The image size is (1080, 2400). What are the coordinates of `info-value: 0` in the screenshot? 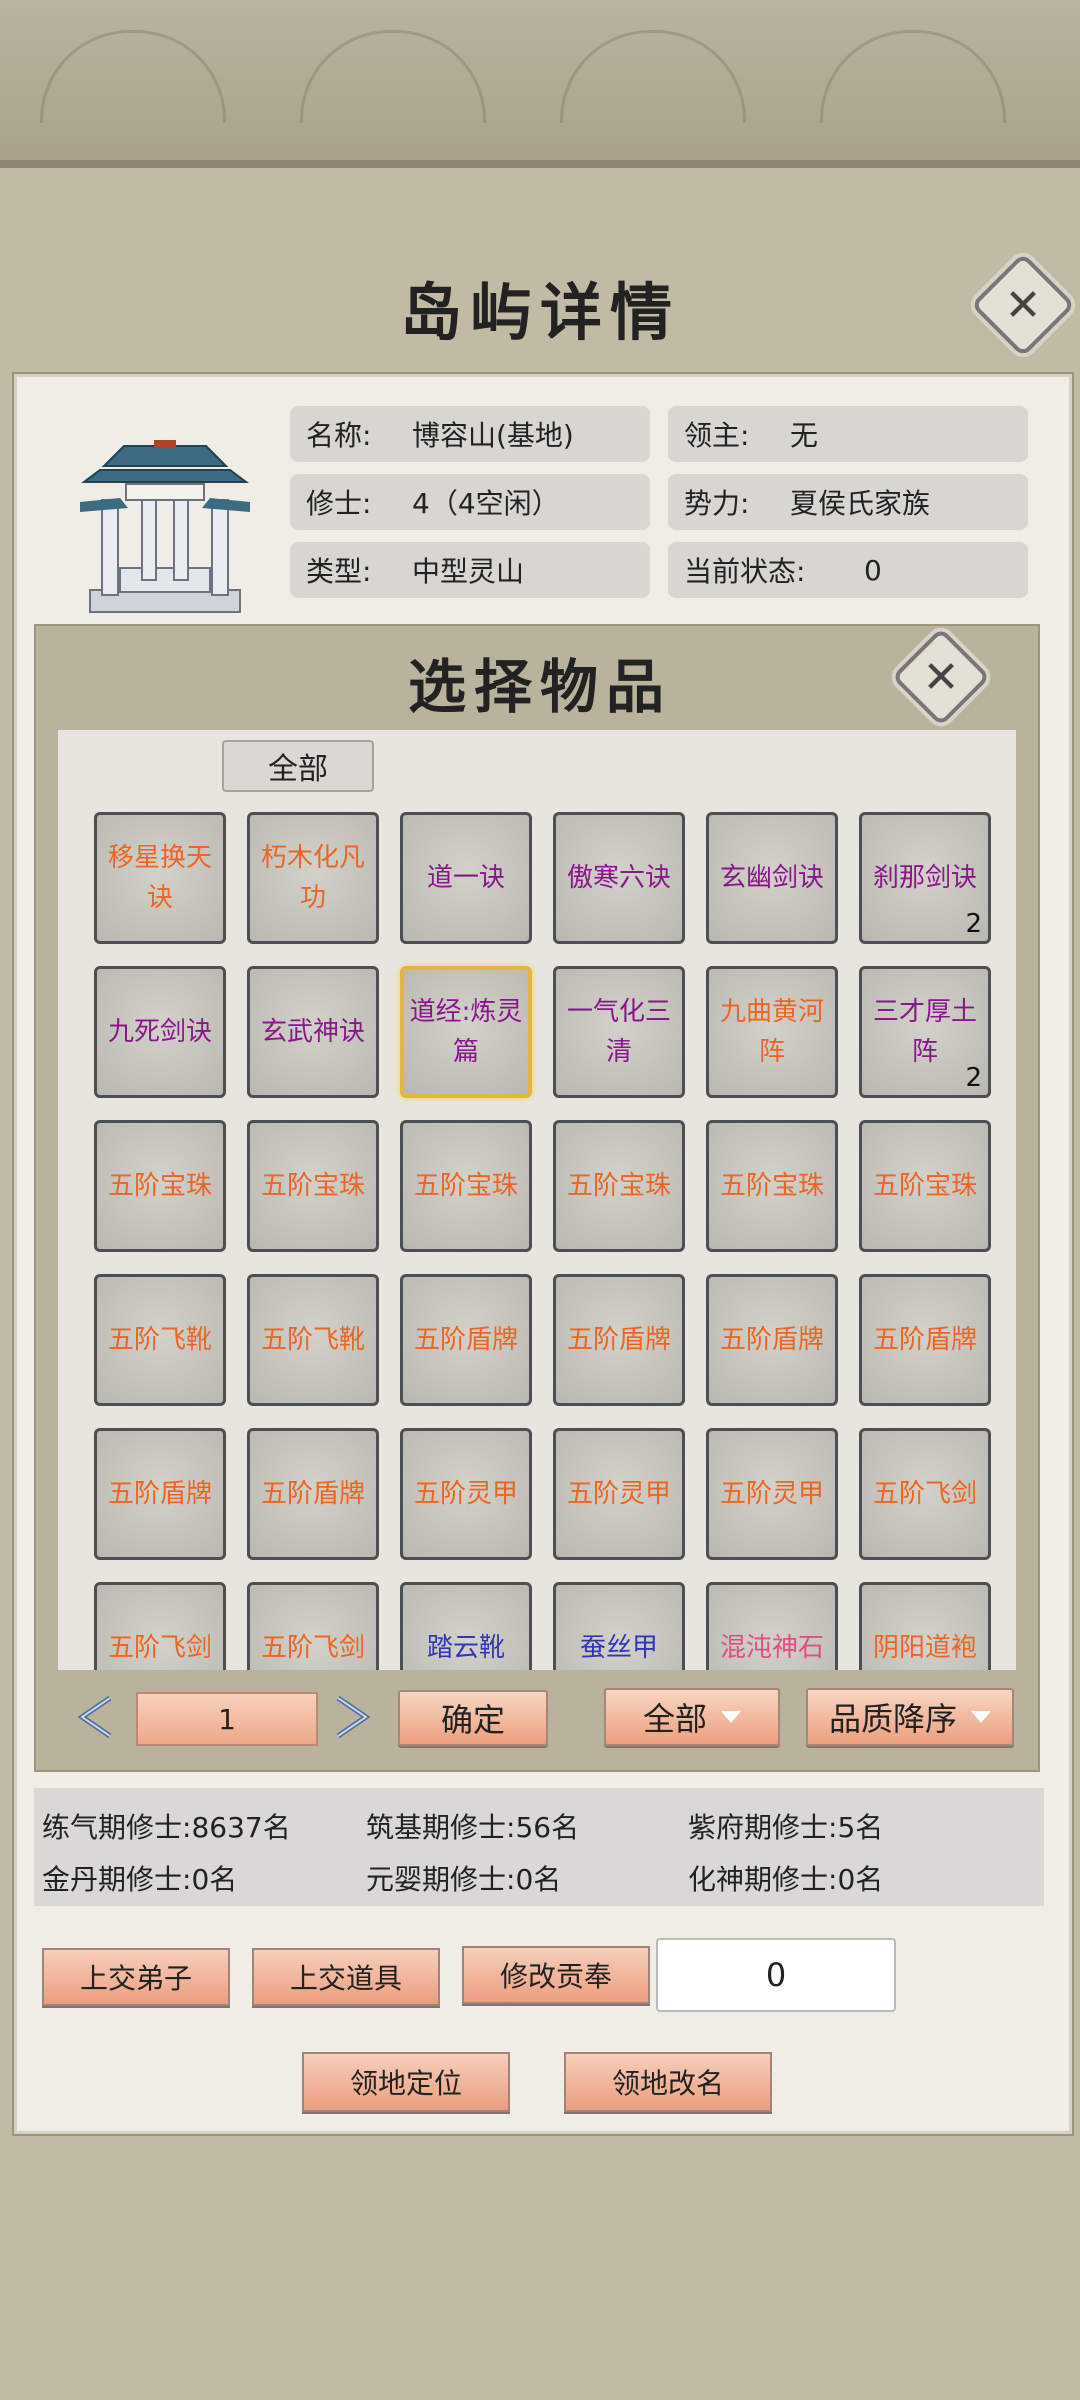 It's located at (873, 570).